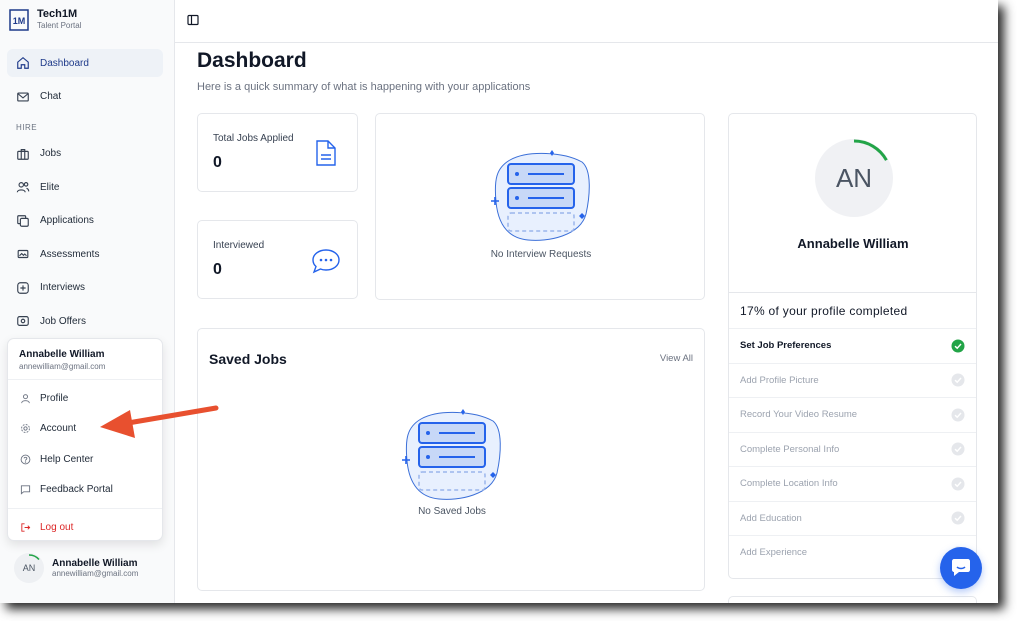 Image resolution: width=1017 pixels, height=621 pixels. I want to click on sidebar-item-assessments: Assessments, so click(85, 254).